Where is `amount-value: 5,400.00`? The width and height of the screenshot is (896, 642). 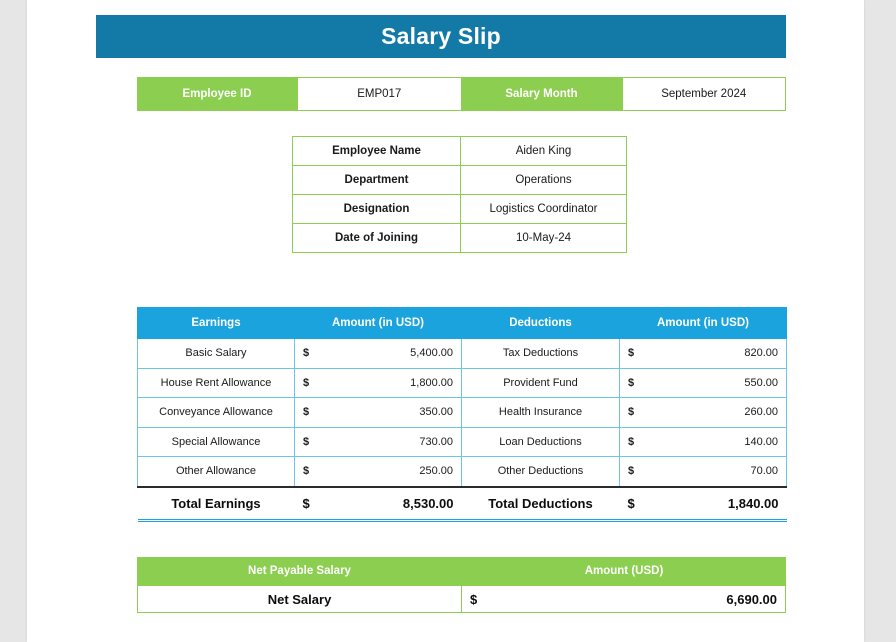 amount-value: 5,400.00 is located at coordinates (431, 353).